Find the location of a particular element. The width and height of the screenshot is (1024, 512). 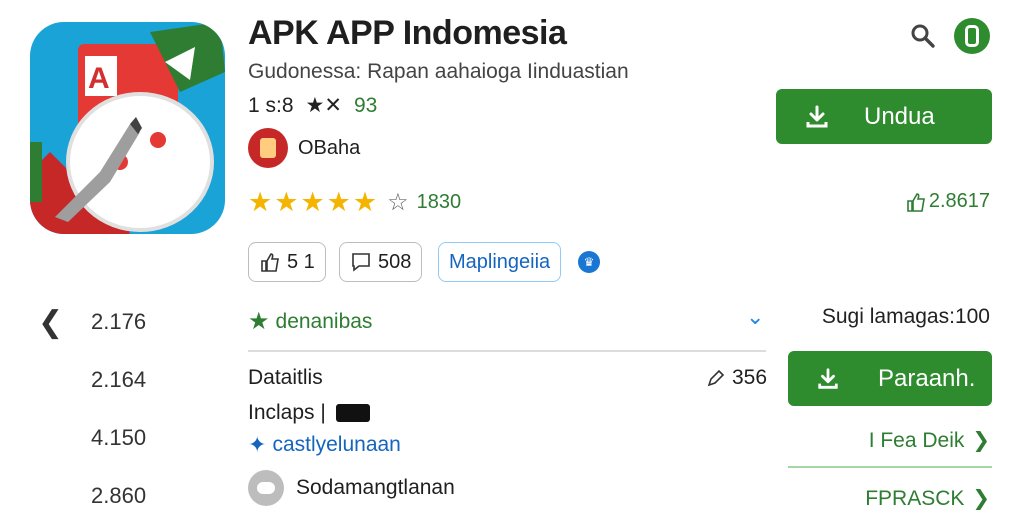

app-meta-rating: 93 is located at coordinates (365, 105).